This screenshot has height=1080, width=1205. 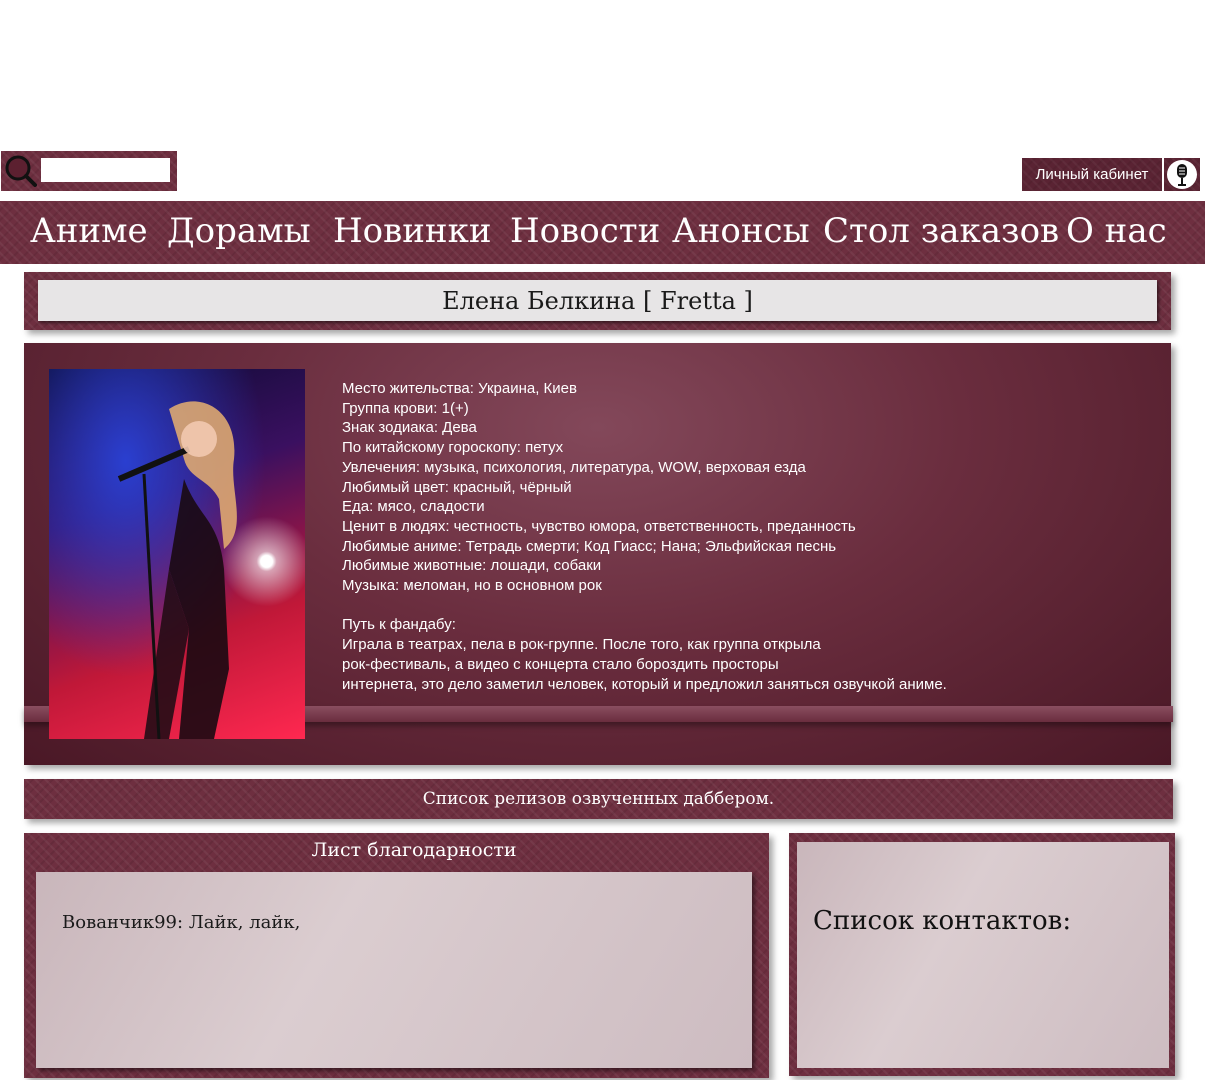 I want to click on account-button: Личный кабинет, so click(x=1092, y=174).